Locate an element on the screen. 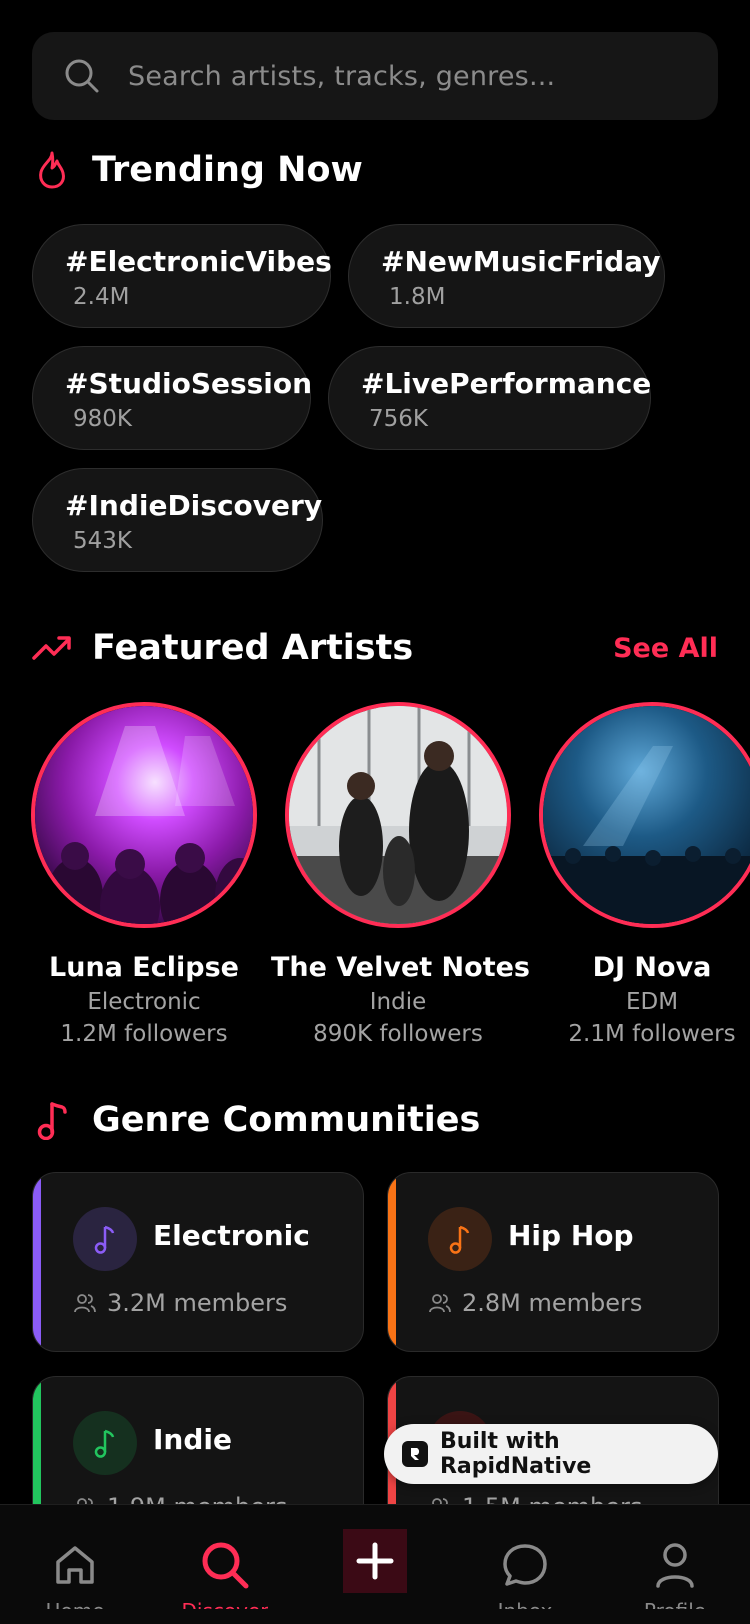  trending-chip: #IndieDiscovery 543K is located at coordinates (177, 520).